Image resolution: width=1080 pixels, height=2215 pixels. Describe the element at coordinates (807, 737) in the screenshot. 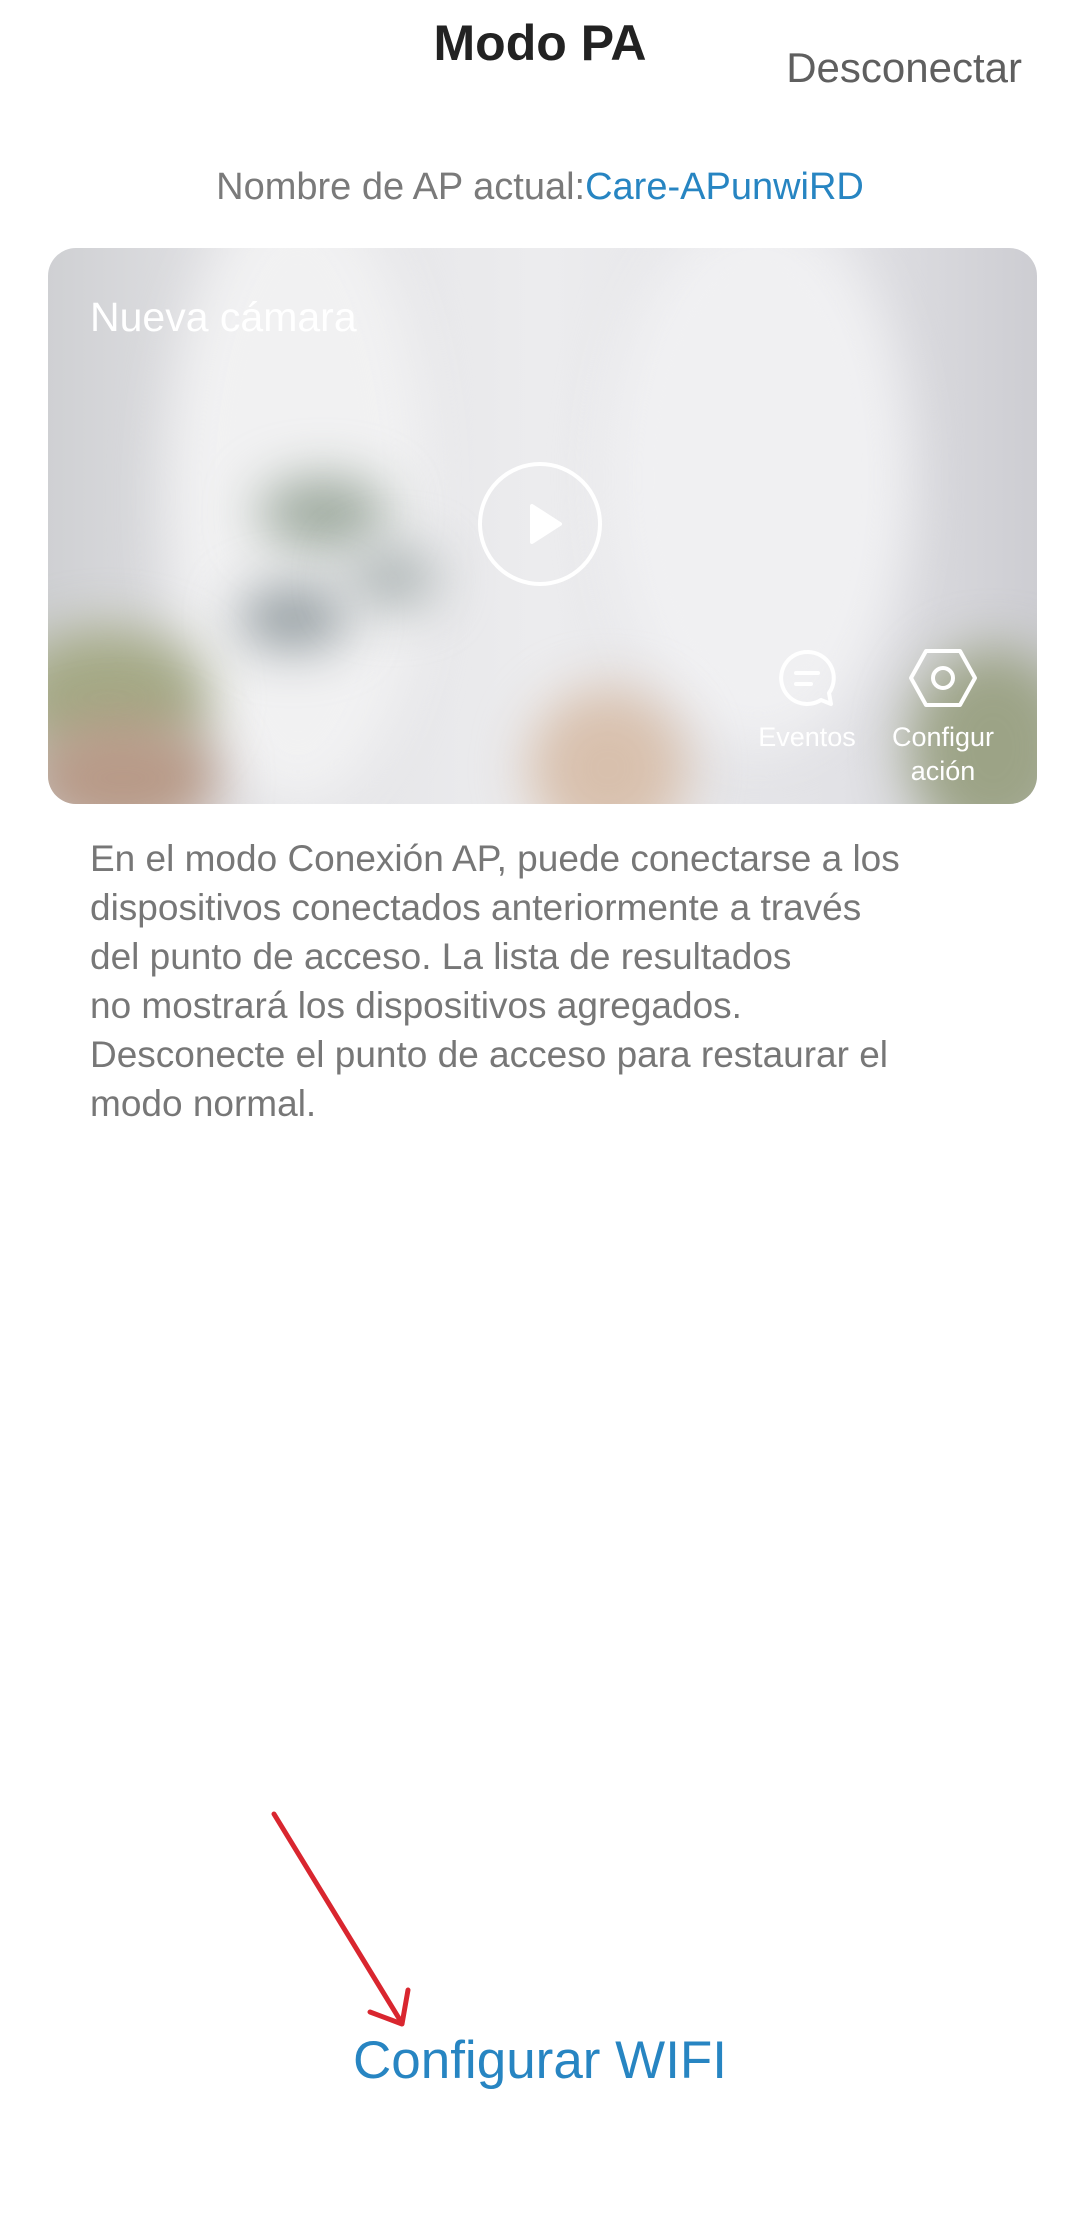

I see `events-label: Eventos` at that location.